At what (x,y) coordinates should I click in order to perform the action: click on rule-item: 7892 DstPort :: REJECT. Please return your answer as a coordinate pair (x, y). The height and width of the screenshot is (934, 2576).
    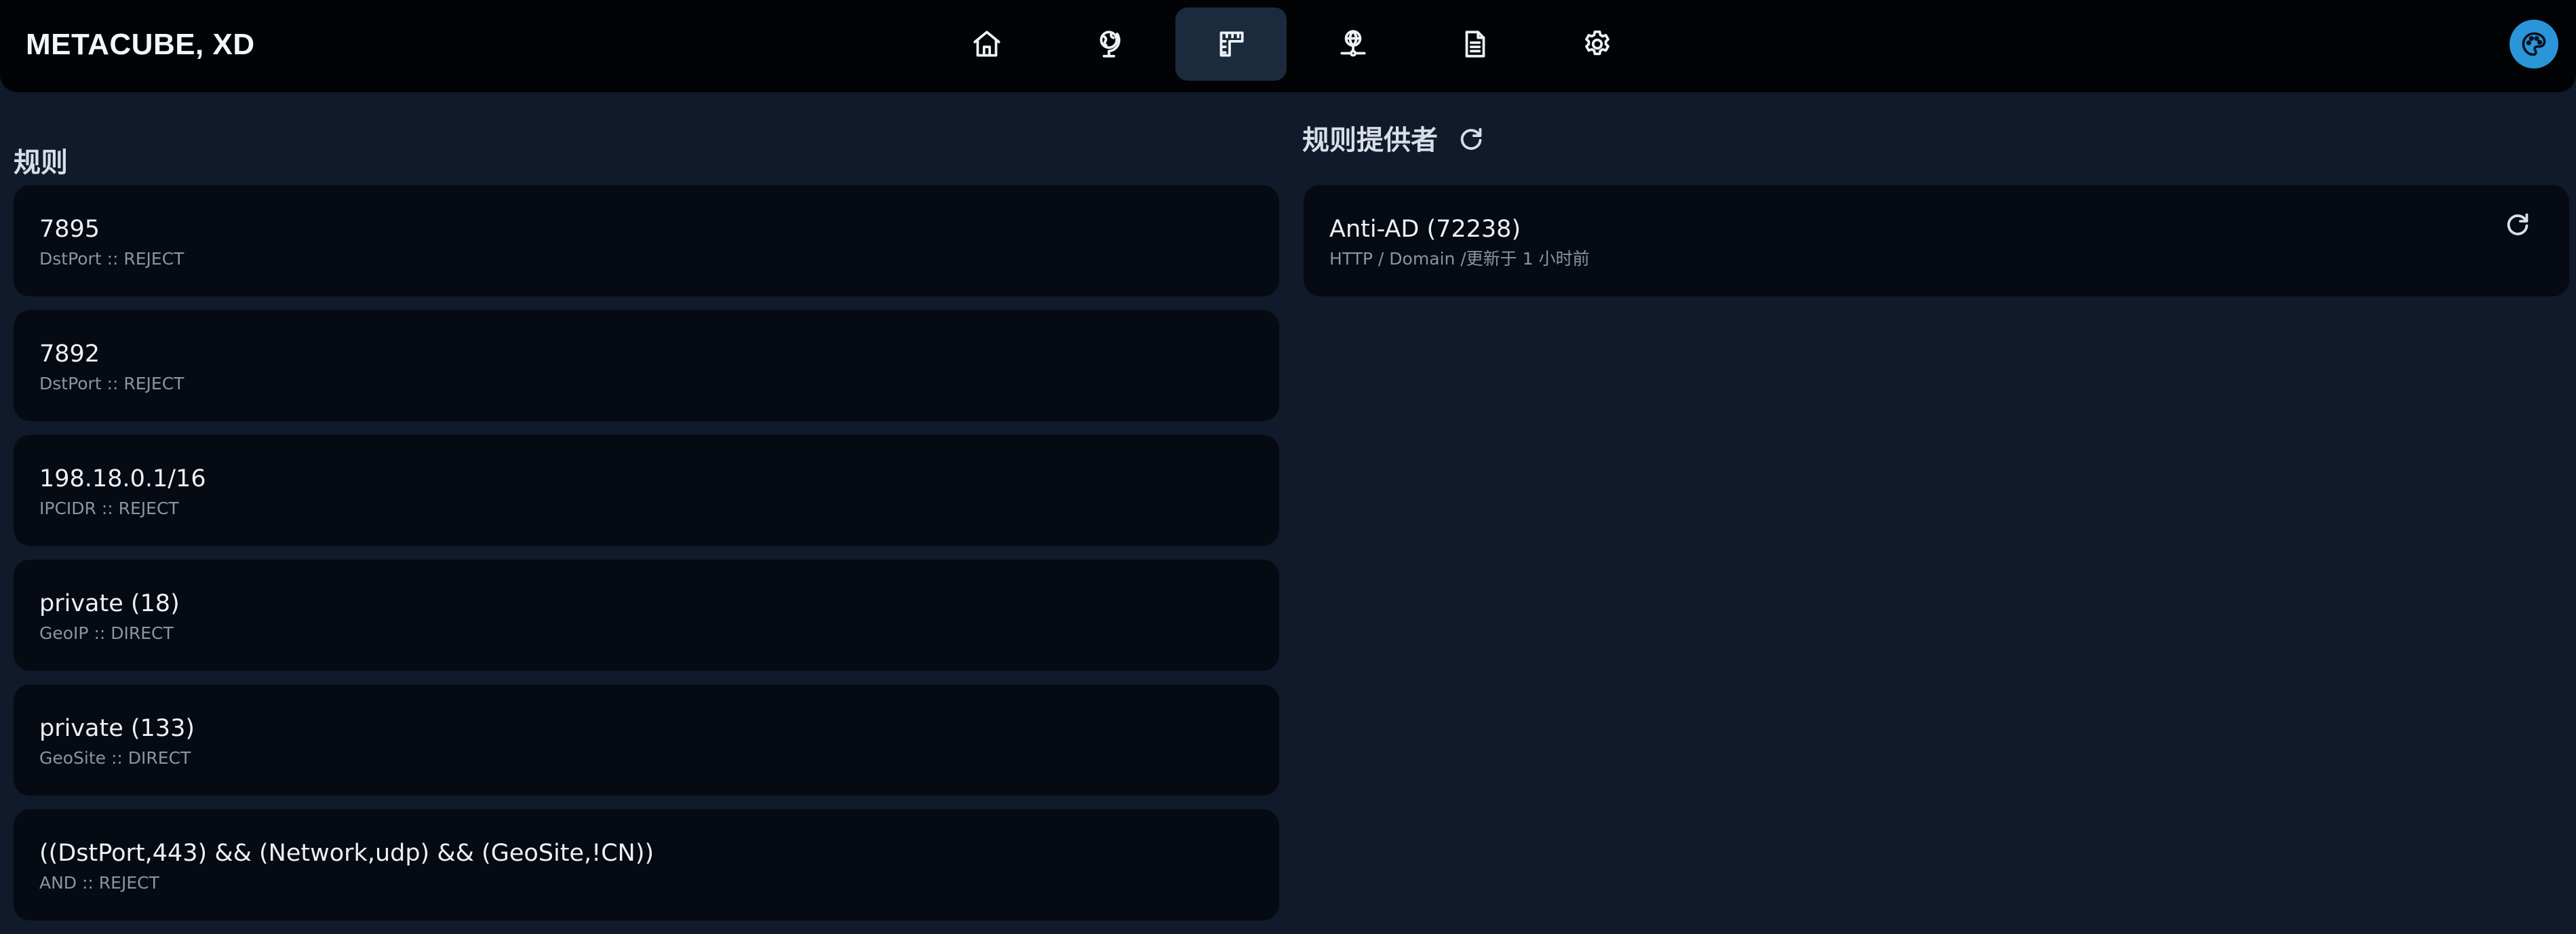
    Looking at the image, I should click on (646, 365).